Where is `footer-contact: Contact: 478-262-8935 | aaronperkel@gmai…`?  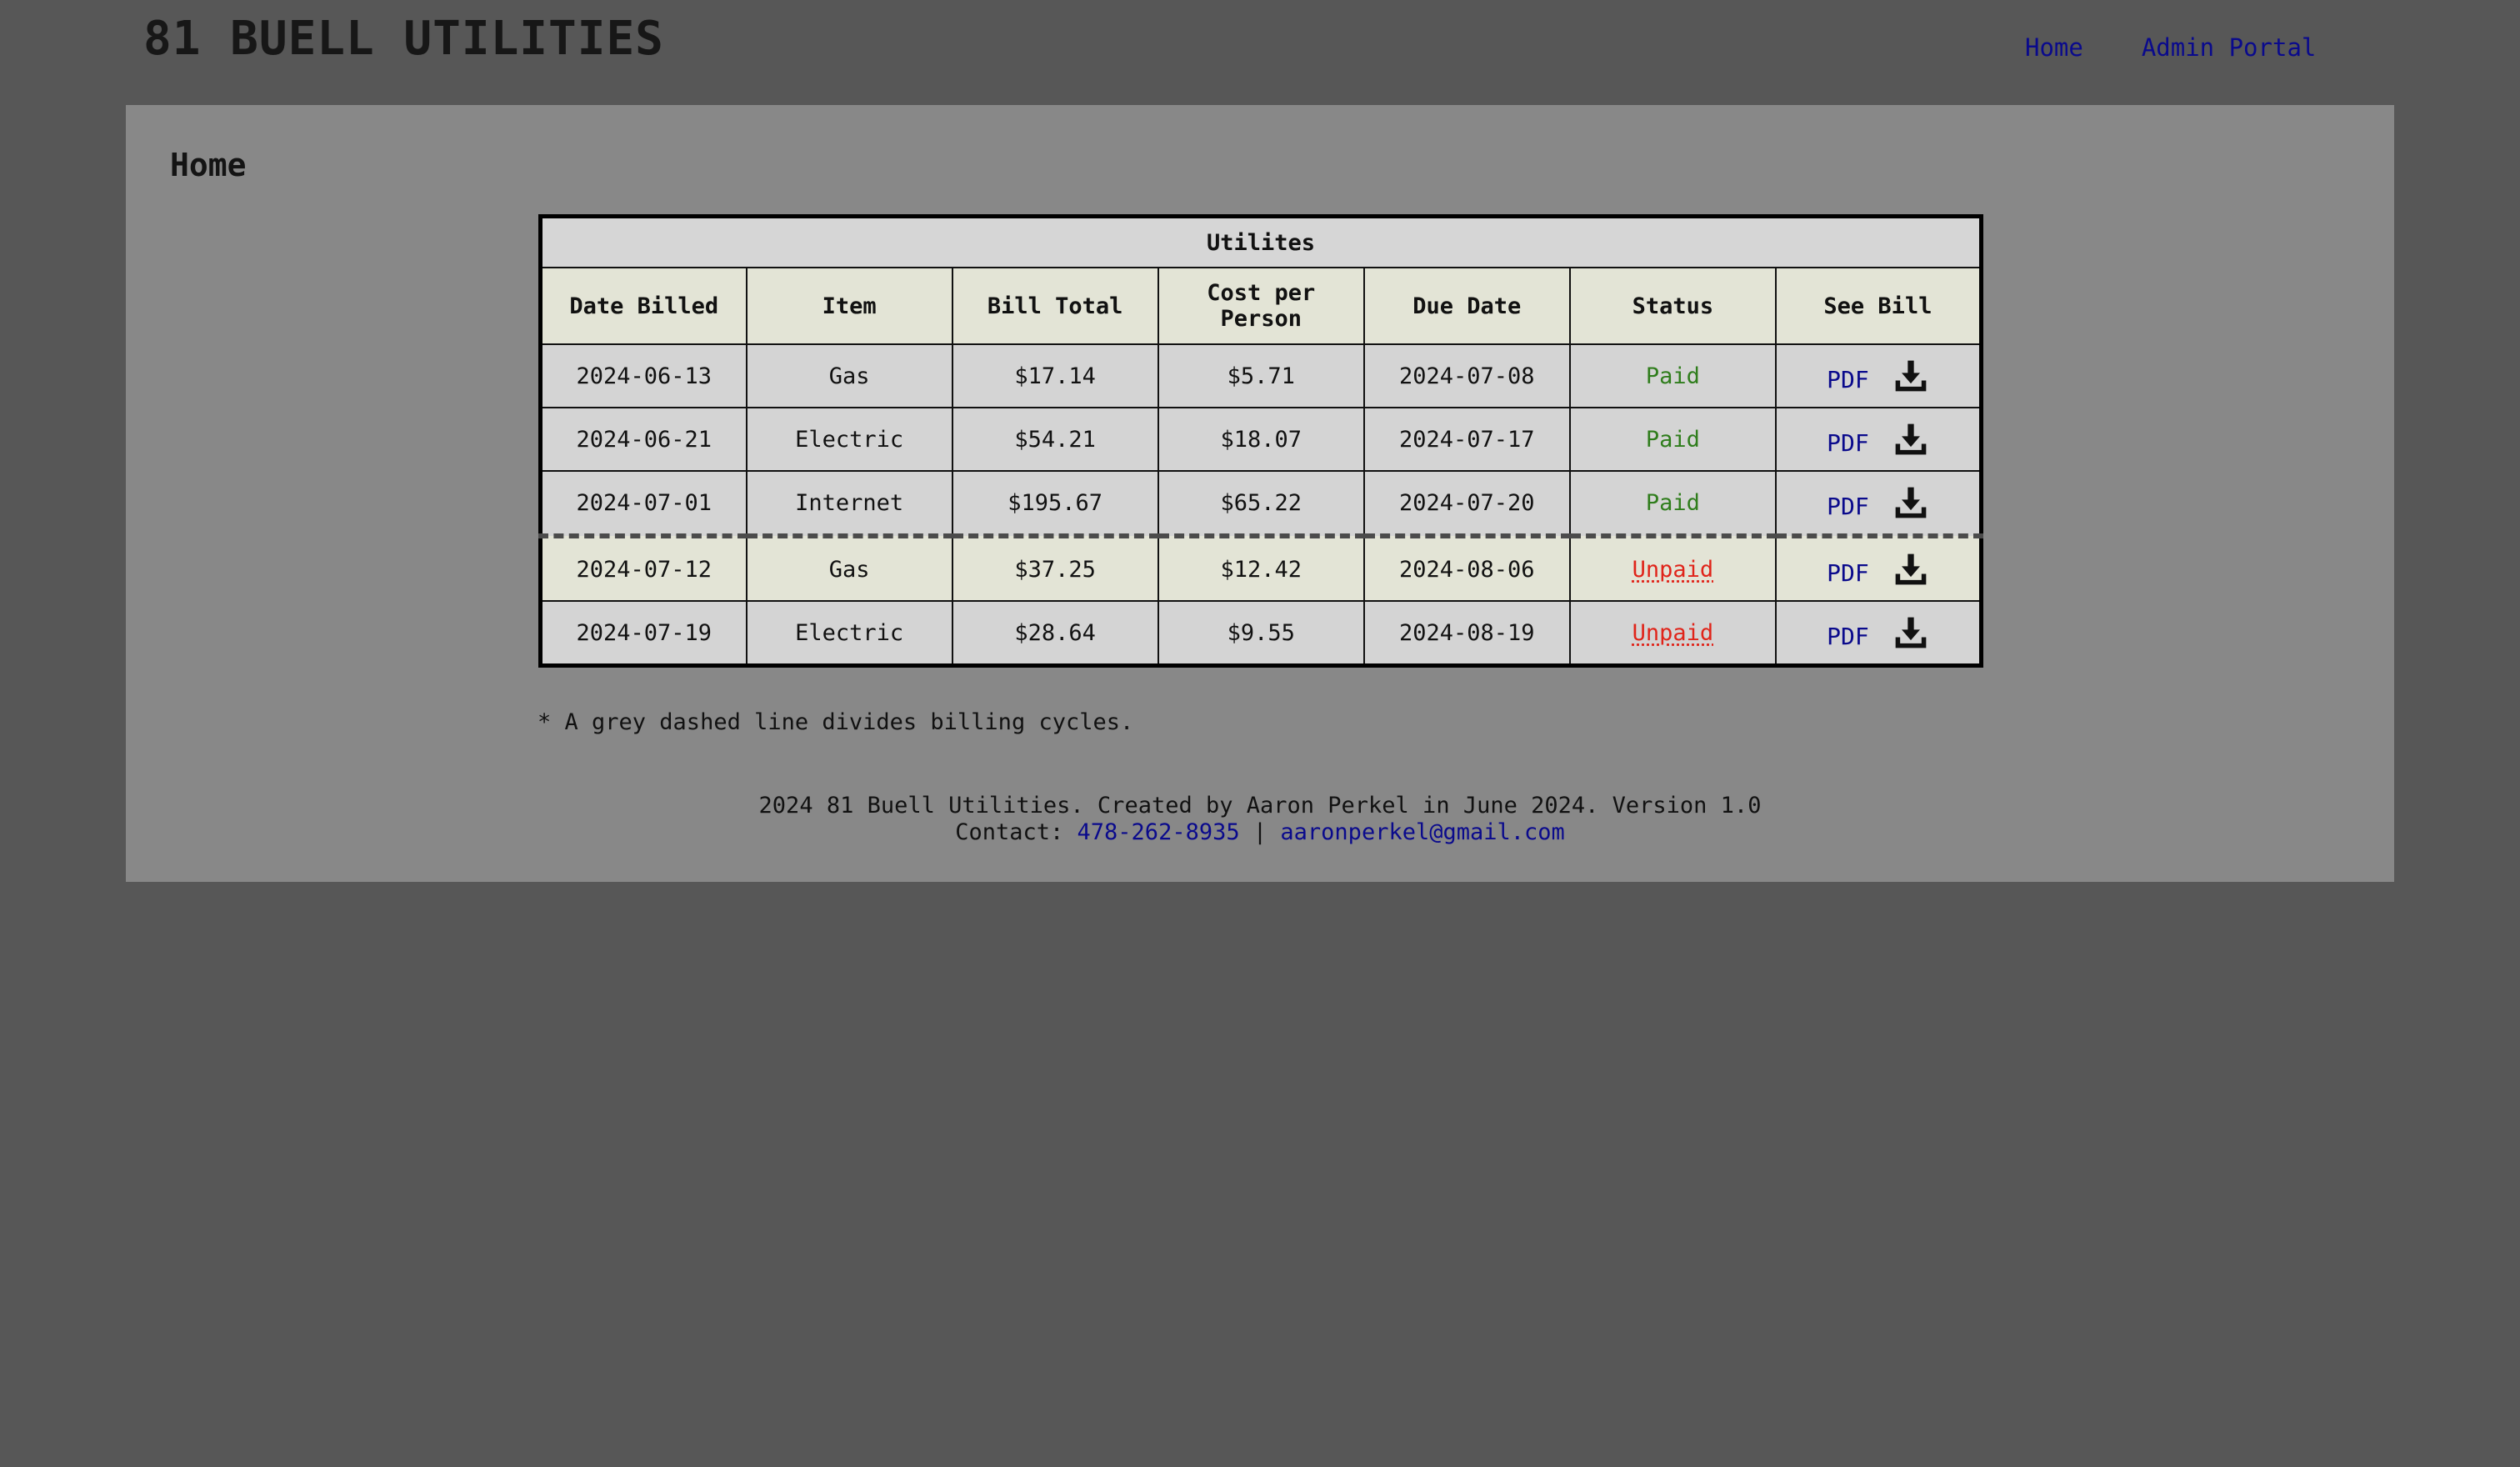
footer-contact: Contact: 478-262-8935 | aaronperkel@gmai… is located at coordinates (1260, 832).